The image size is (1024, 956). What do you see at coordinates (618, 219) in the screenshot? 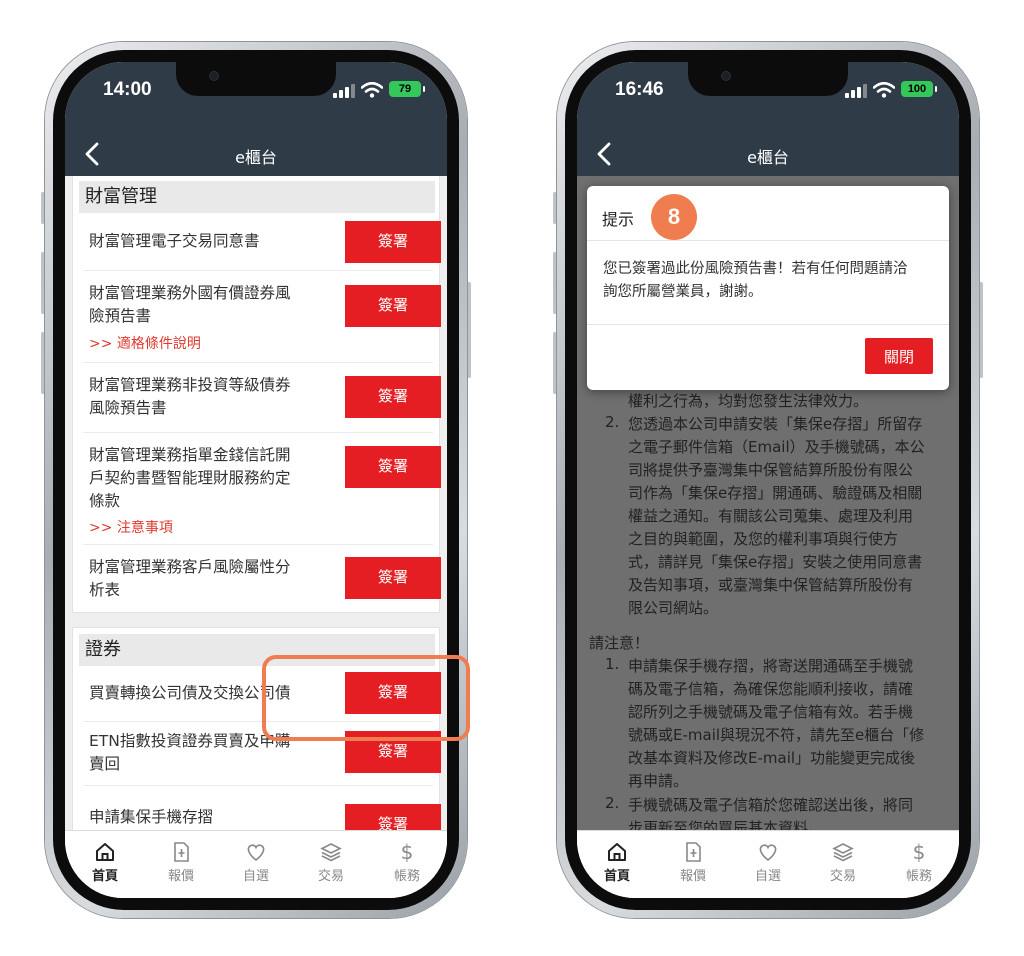
I see `dialog-title: 提示` at bounding box center [618, 219].